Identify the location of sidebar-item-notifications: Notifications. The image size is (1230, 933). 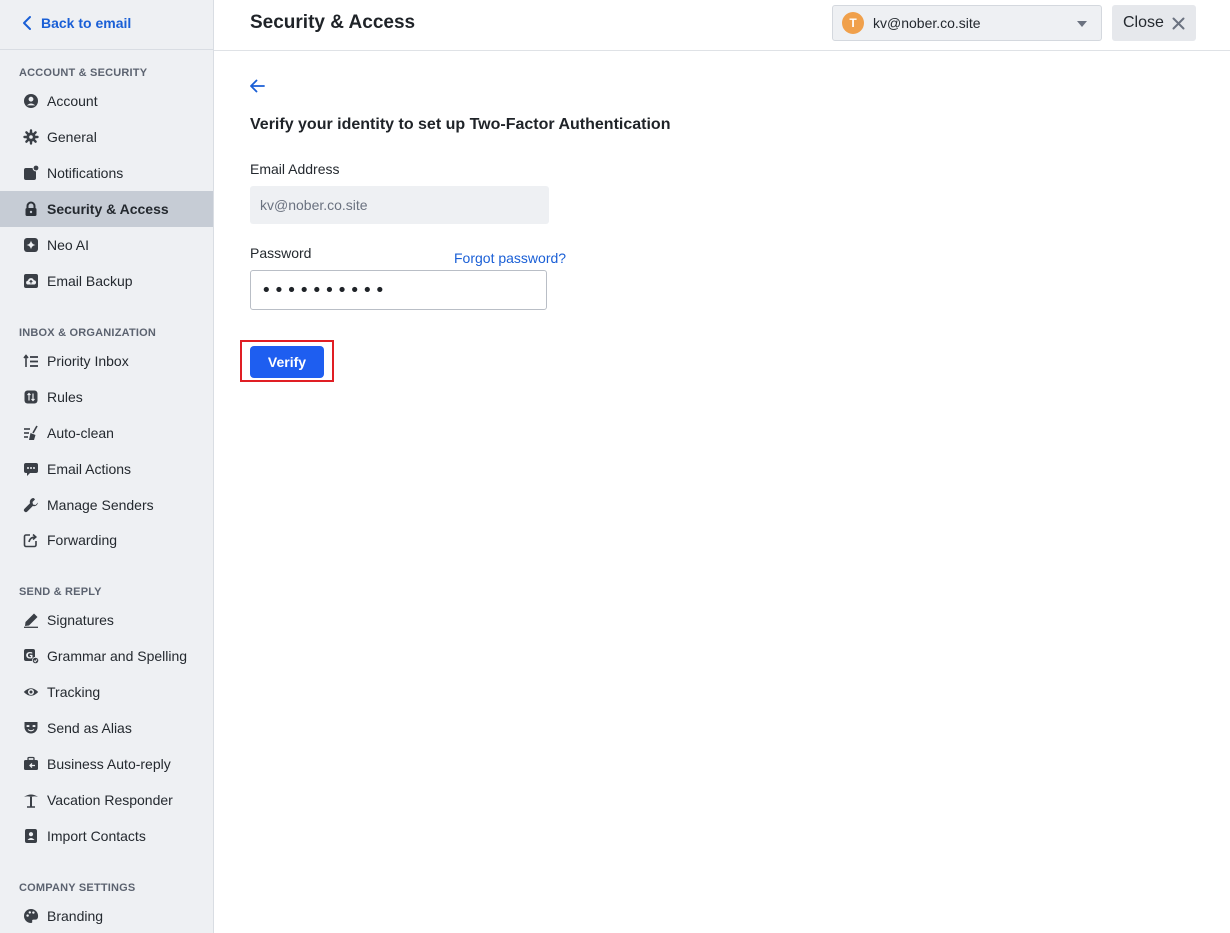
(106, 173).